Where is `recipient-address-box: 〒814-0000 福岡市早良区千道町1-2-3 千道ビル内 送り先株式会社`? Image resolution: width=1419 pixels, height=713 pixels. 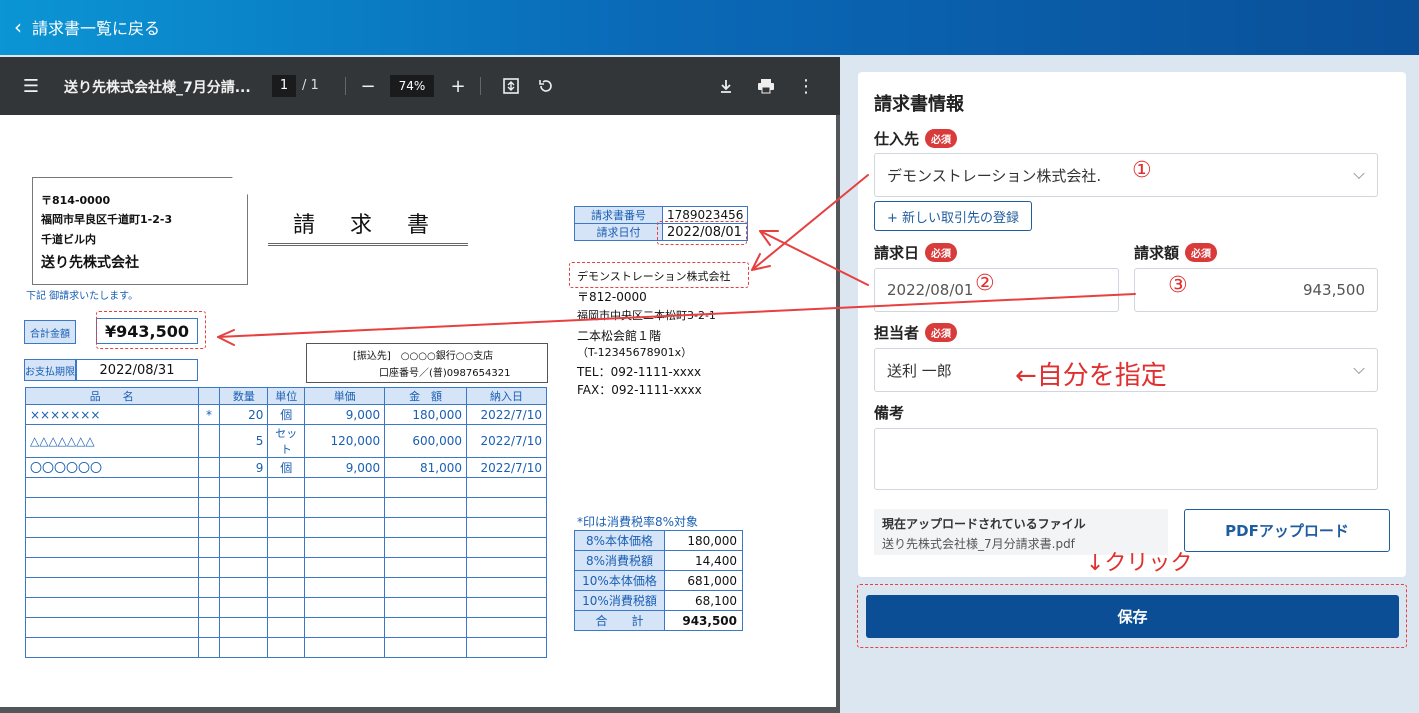
recipient-address-box: 〒814-0000 福岡市早良区千道町1-2-3 千道ビル内 送り先株式会社 is located at coordinates (140, 231).